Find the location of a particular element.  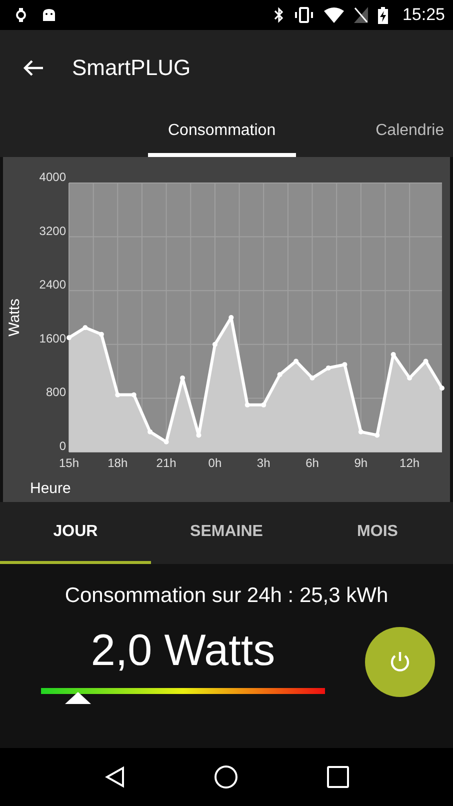

x-tick-label: 9h is located at coordinates (361, 463).